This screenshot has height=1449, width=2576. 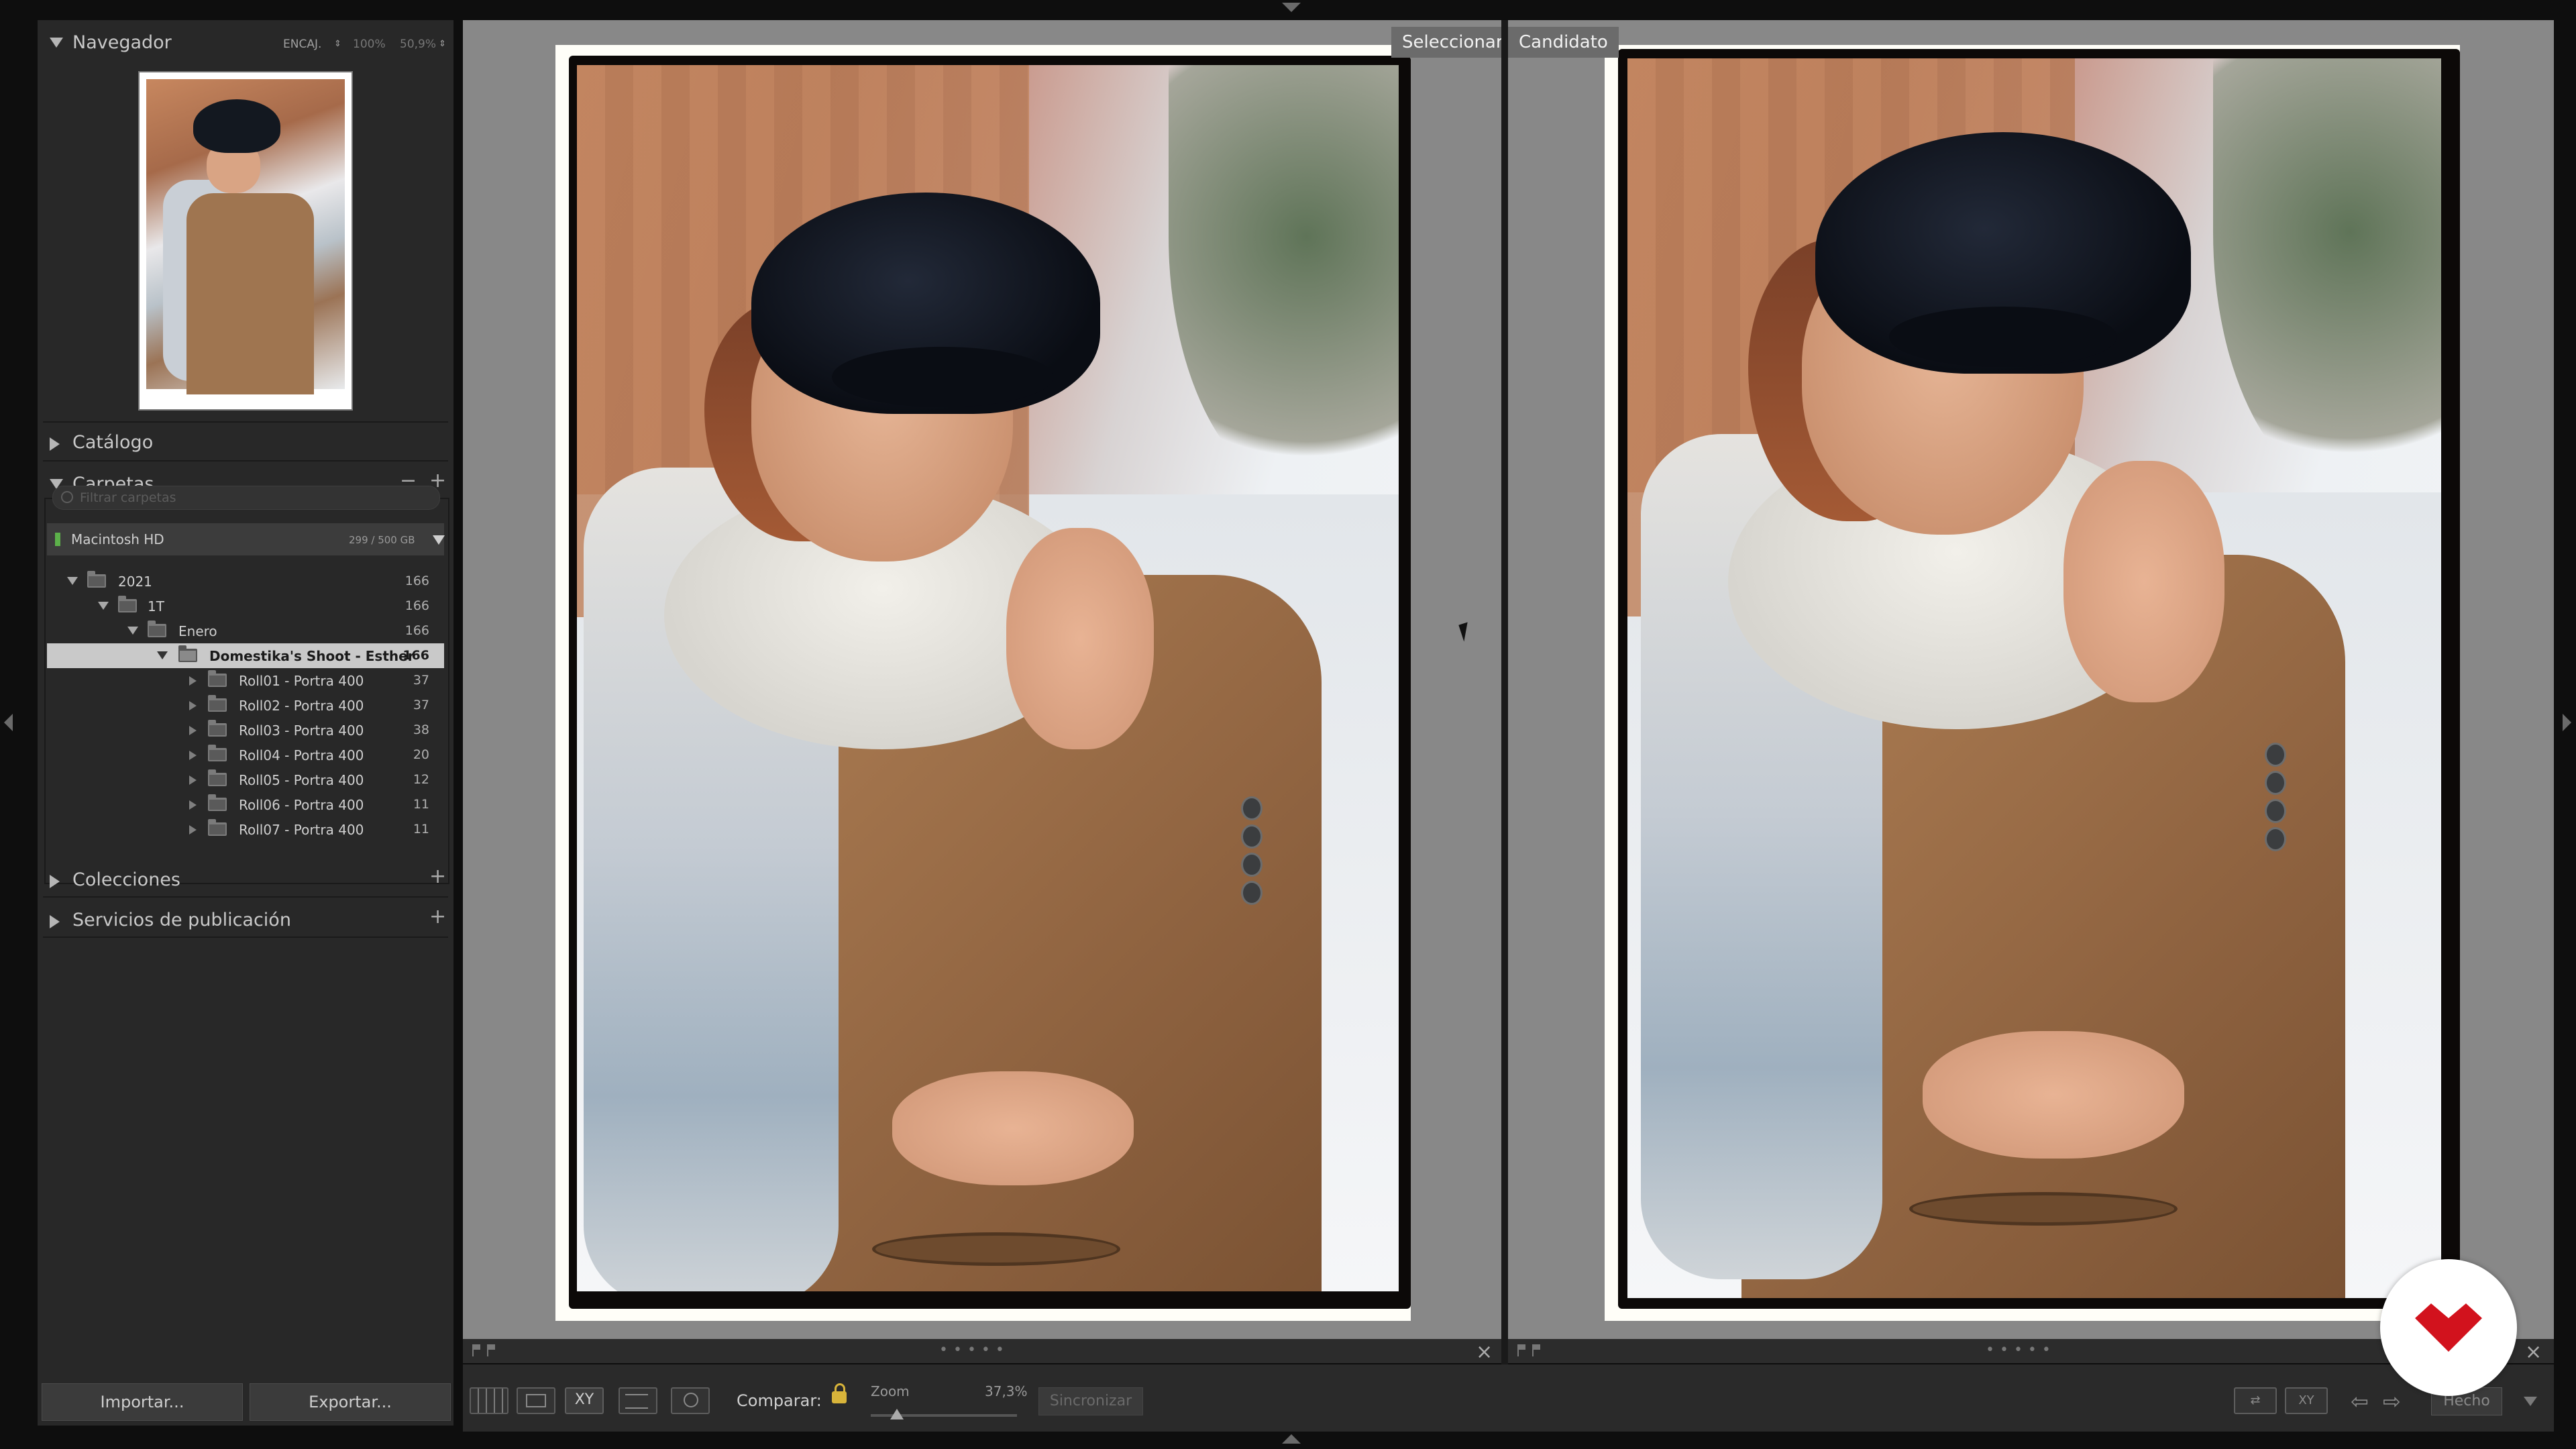 What do you see at coordinates (245, 42) in the screenshot?
I see `navigator-header: Navegador ENCAJ. ⇕ 100% 50,9% ⇕` at bounding box center [245, 42].